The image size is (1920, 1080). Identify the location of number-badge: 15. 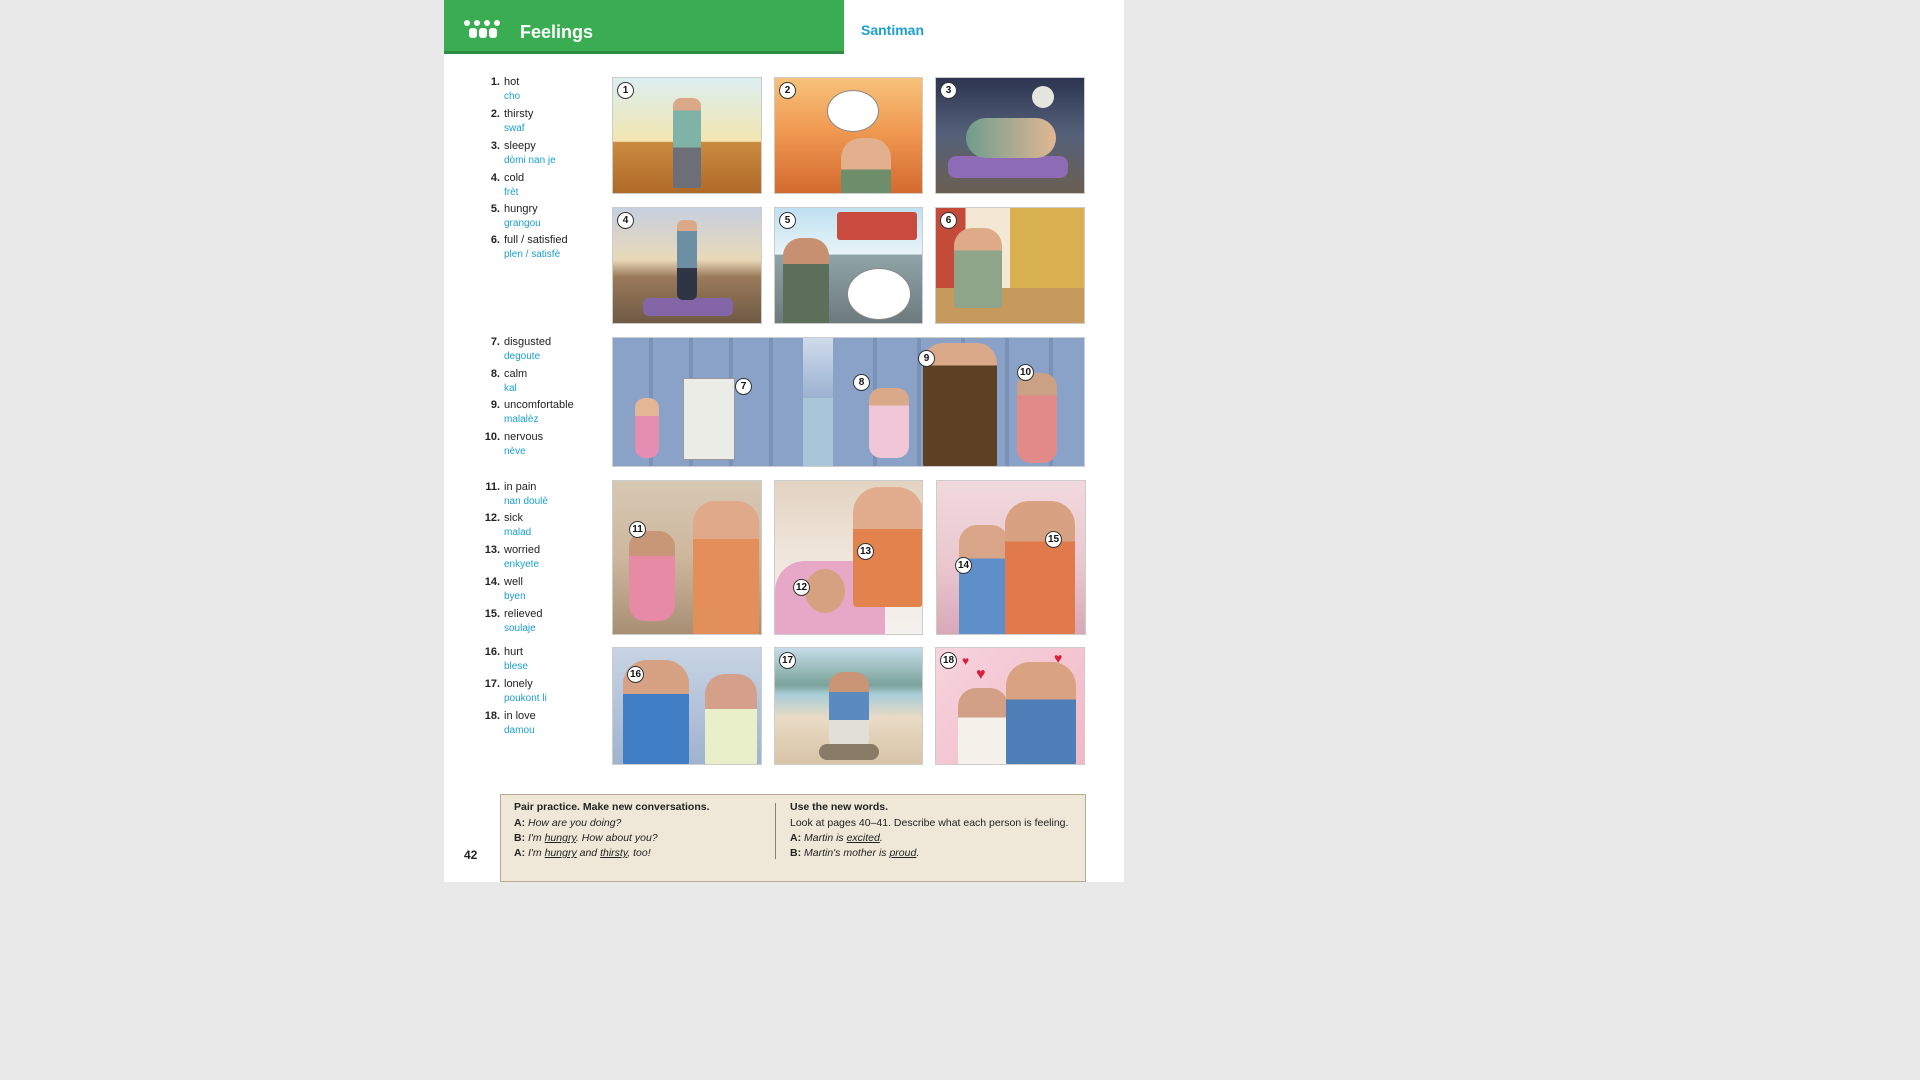
(1053, 539).